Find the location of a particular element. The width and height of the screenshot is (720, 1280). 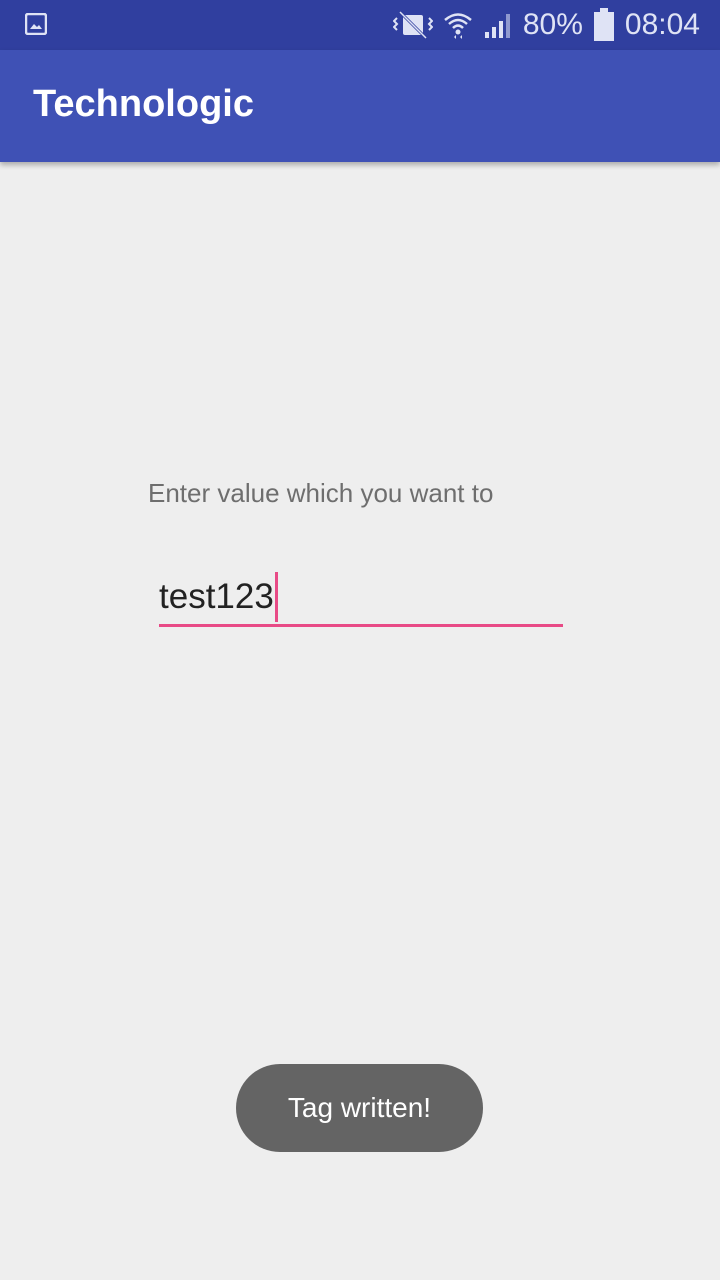

wifi-icon is located at coordinates (458, 25).